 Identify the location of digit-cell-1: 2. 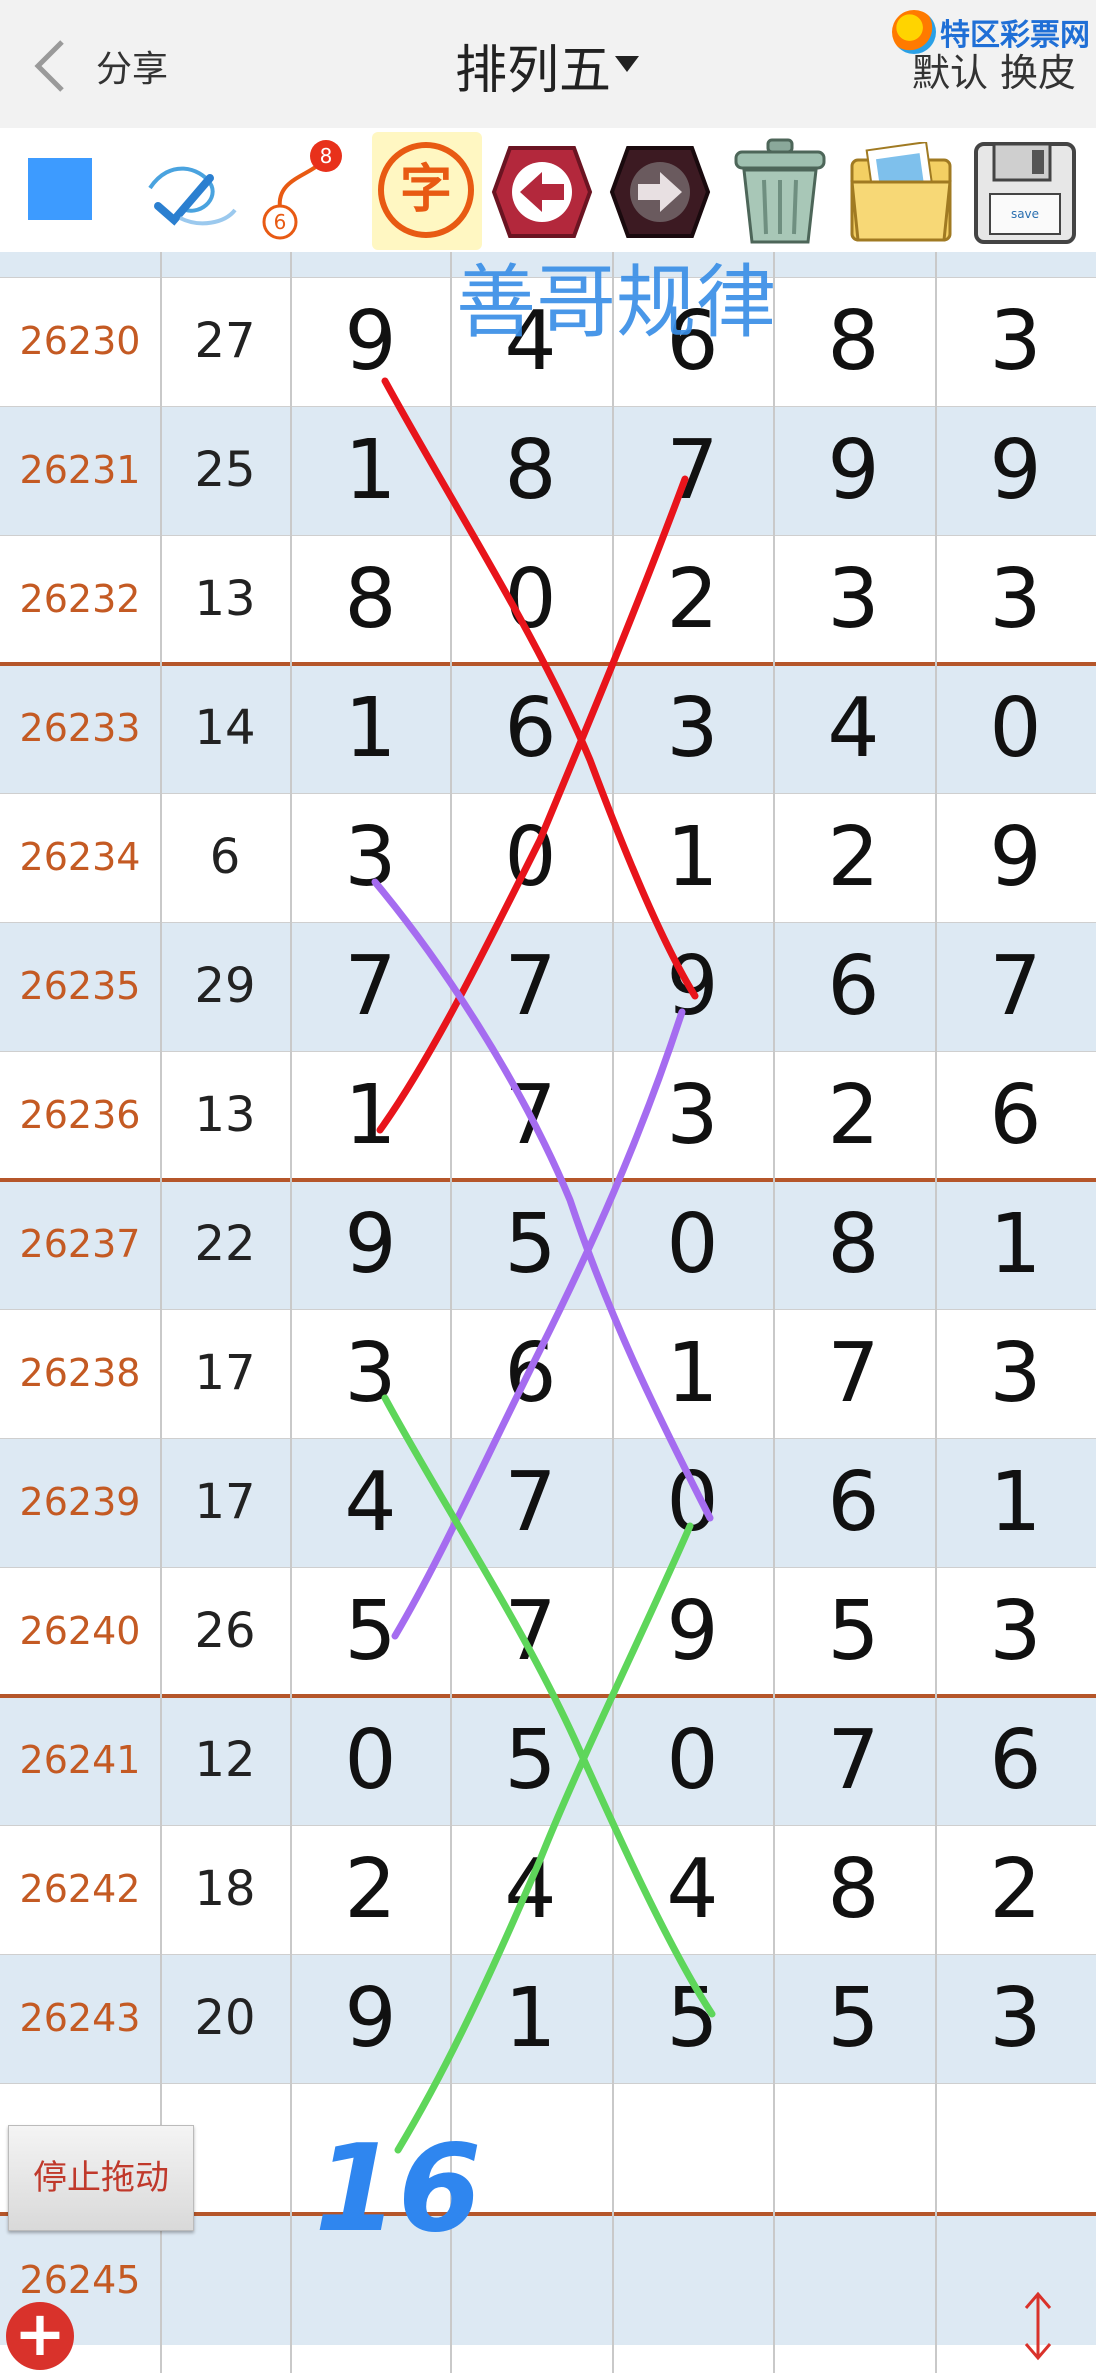
(370, 264).